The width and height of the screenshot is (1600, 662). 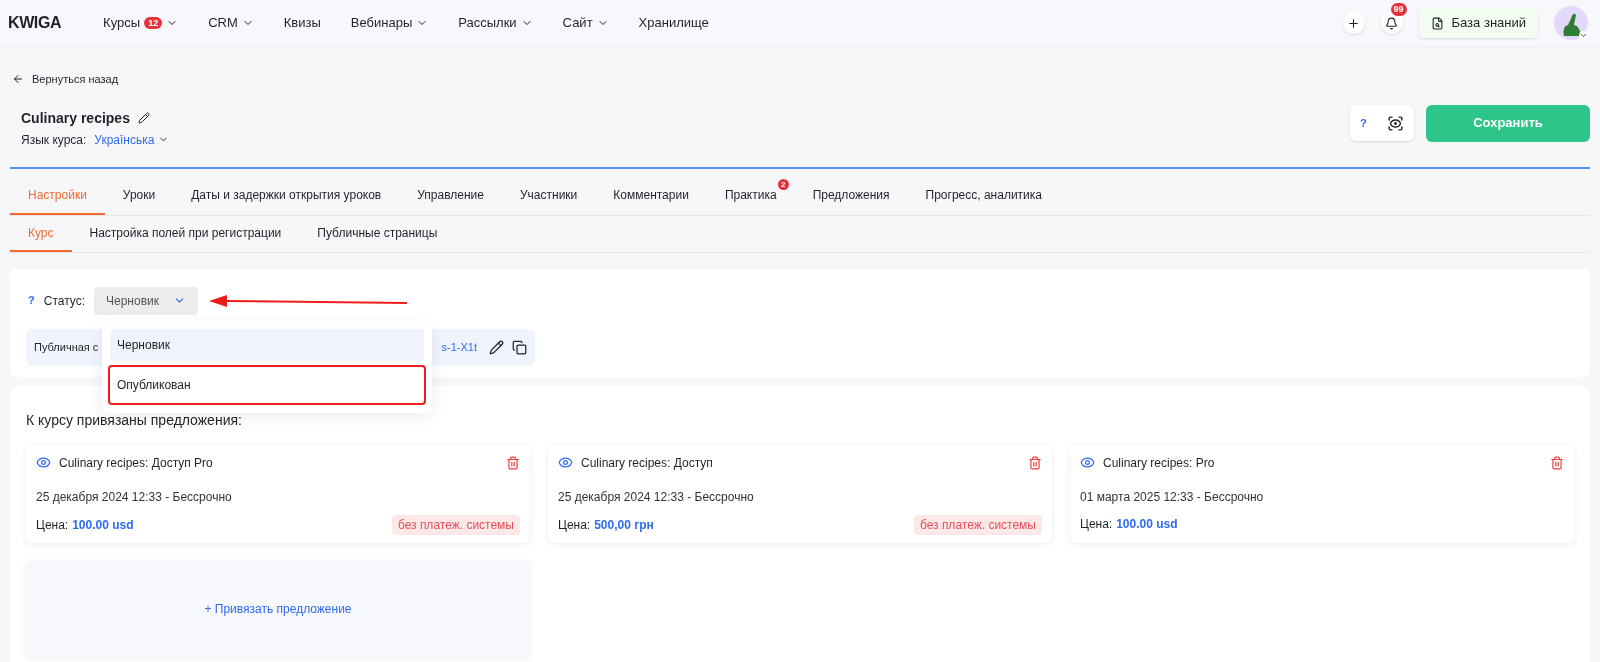 What do you see at coordinates (1437, 23) in the screenshot?
I see `document-search-icon` at bounding box center [1437, 23].